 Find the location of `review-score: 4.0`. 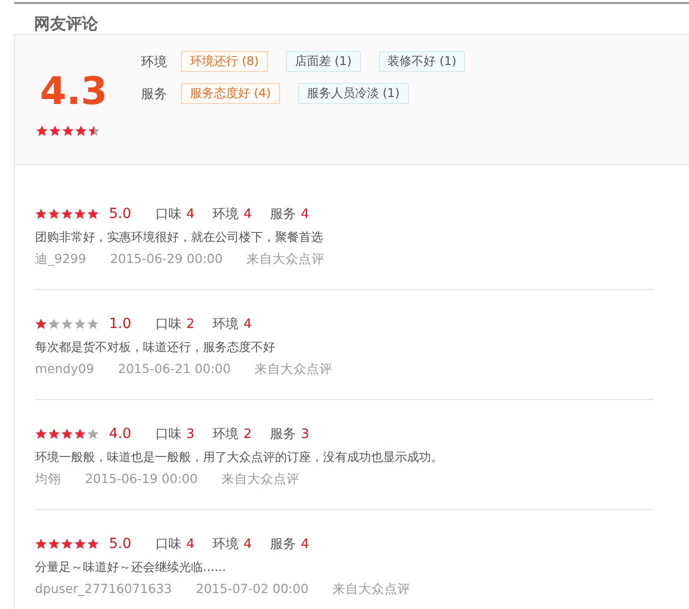

review-score: 4.0 is located at coordinates (120, 434).